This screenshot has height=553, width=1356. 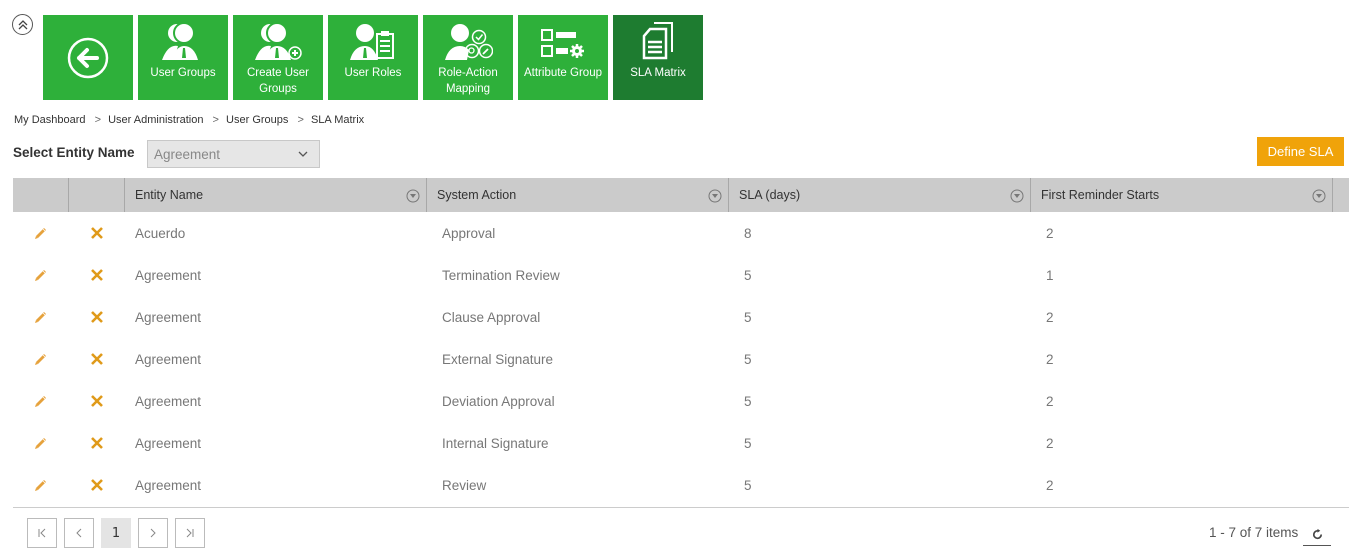 I want to click on table-row: Agreement Termination Review 5 1, so click(x=681, y=275).